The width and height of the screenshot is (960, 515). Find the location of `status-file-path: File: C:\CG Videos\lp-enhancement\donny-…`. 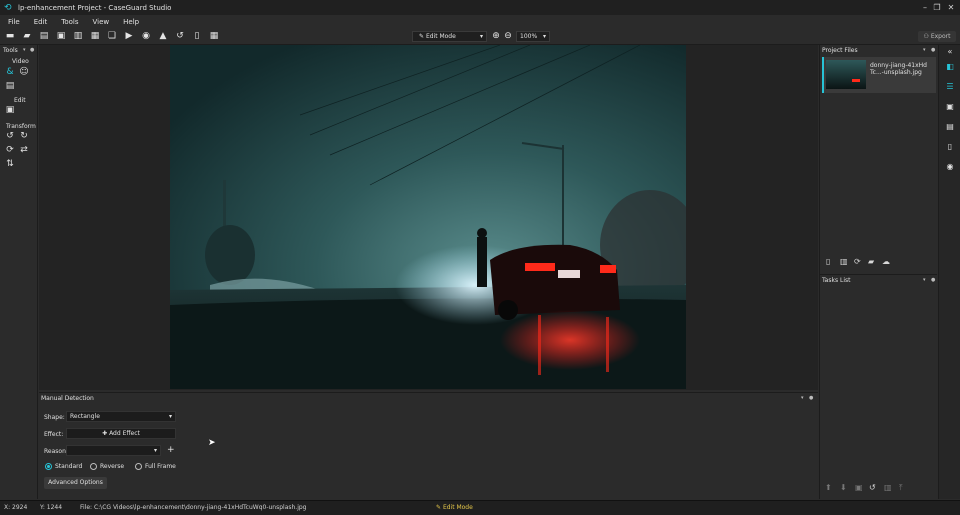

status-file-path: File: C:\CG Videos\lp-enhancement\donny-… is located at coordinates (193, 507).